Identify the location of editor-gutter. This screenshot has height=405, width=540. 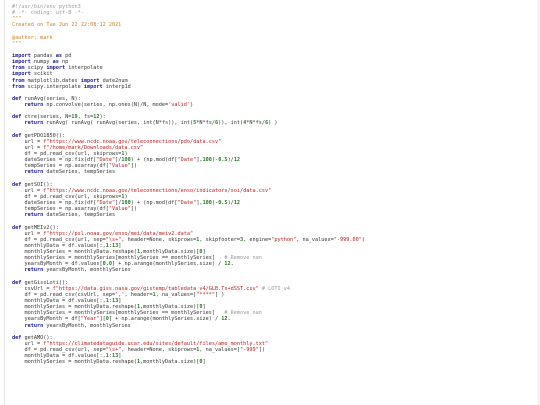
(4, 202).